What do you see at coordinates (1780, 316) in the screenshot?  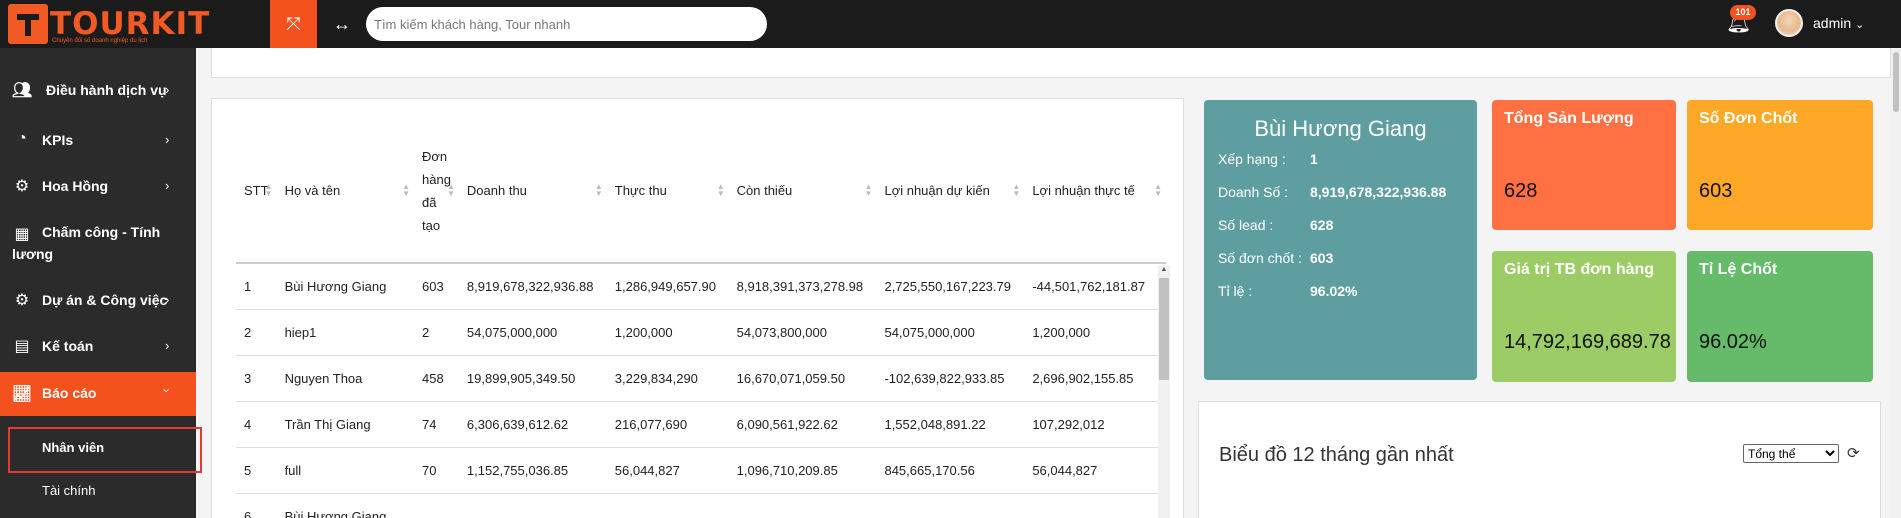 I see `stat-card-close-rate: Tỉ Lệ Chốt 96.02%` at bounding box center [1780, 316].